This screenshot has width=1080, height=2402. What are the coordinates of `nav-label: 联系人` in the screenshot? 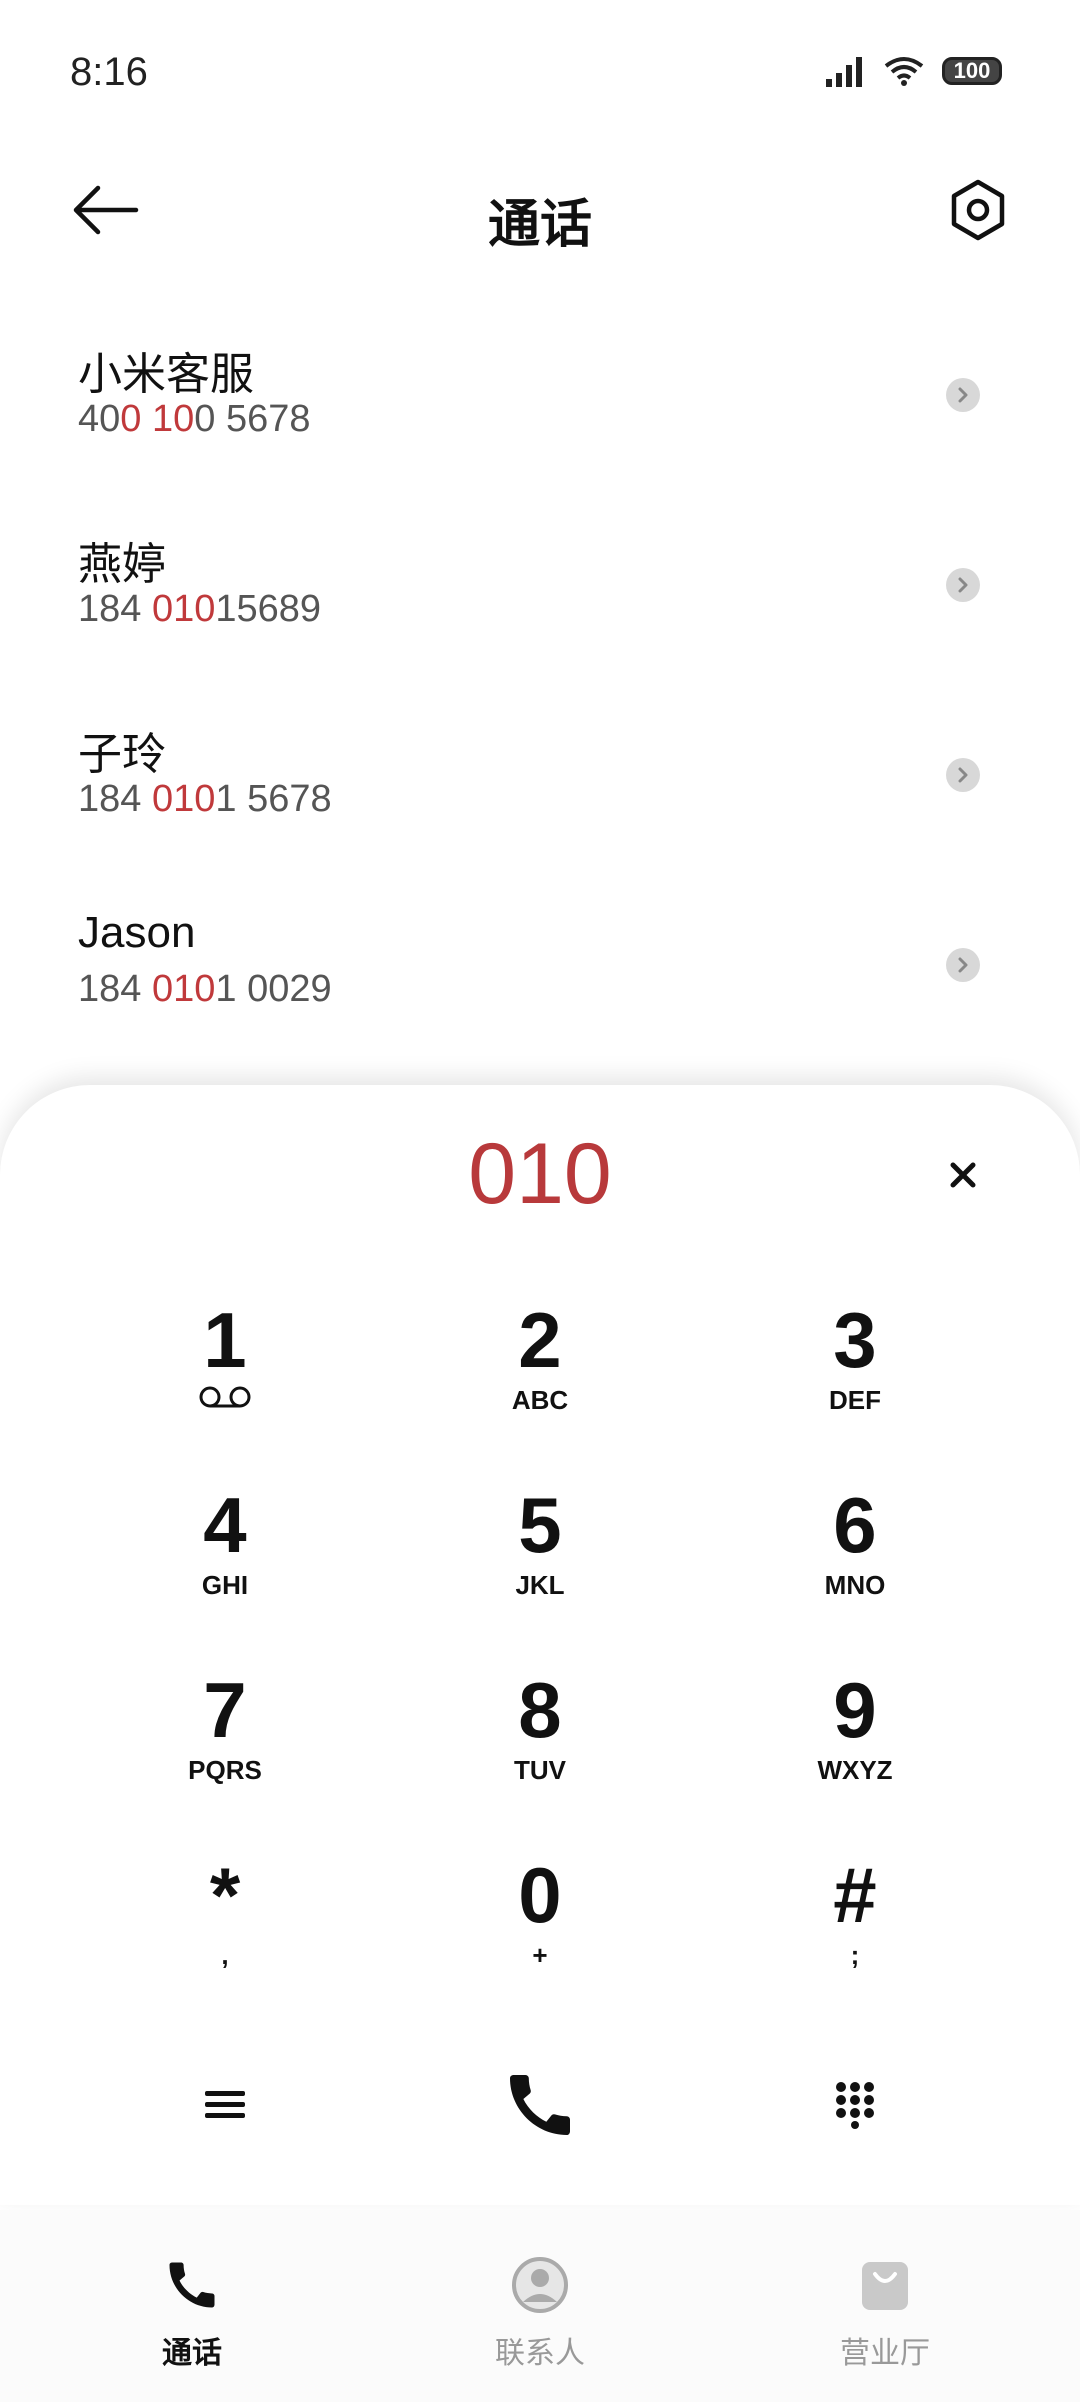 It's located at (540, 2353).